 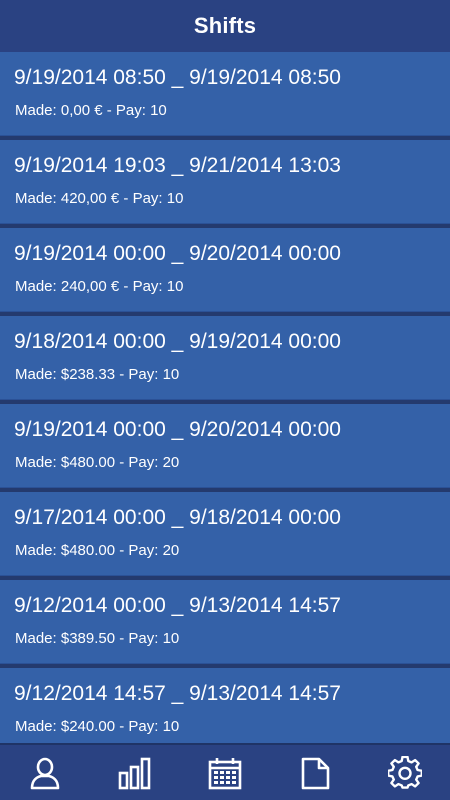 I want to click on gear-icon, so click(x=405, y=772).